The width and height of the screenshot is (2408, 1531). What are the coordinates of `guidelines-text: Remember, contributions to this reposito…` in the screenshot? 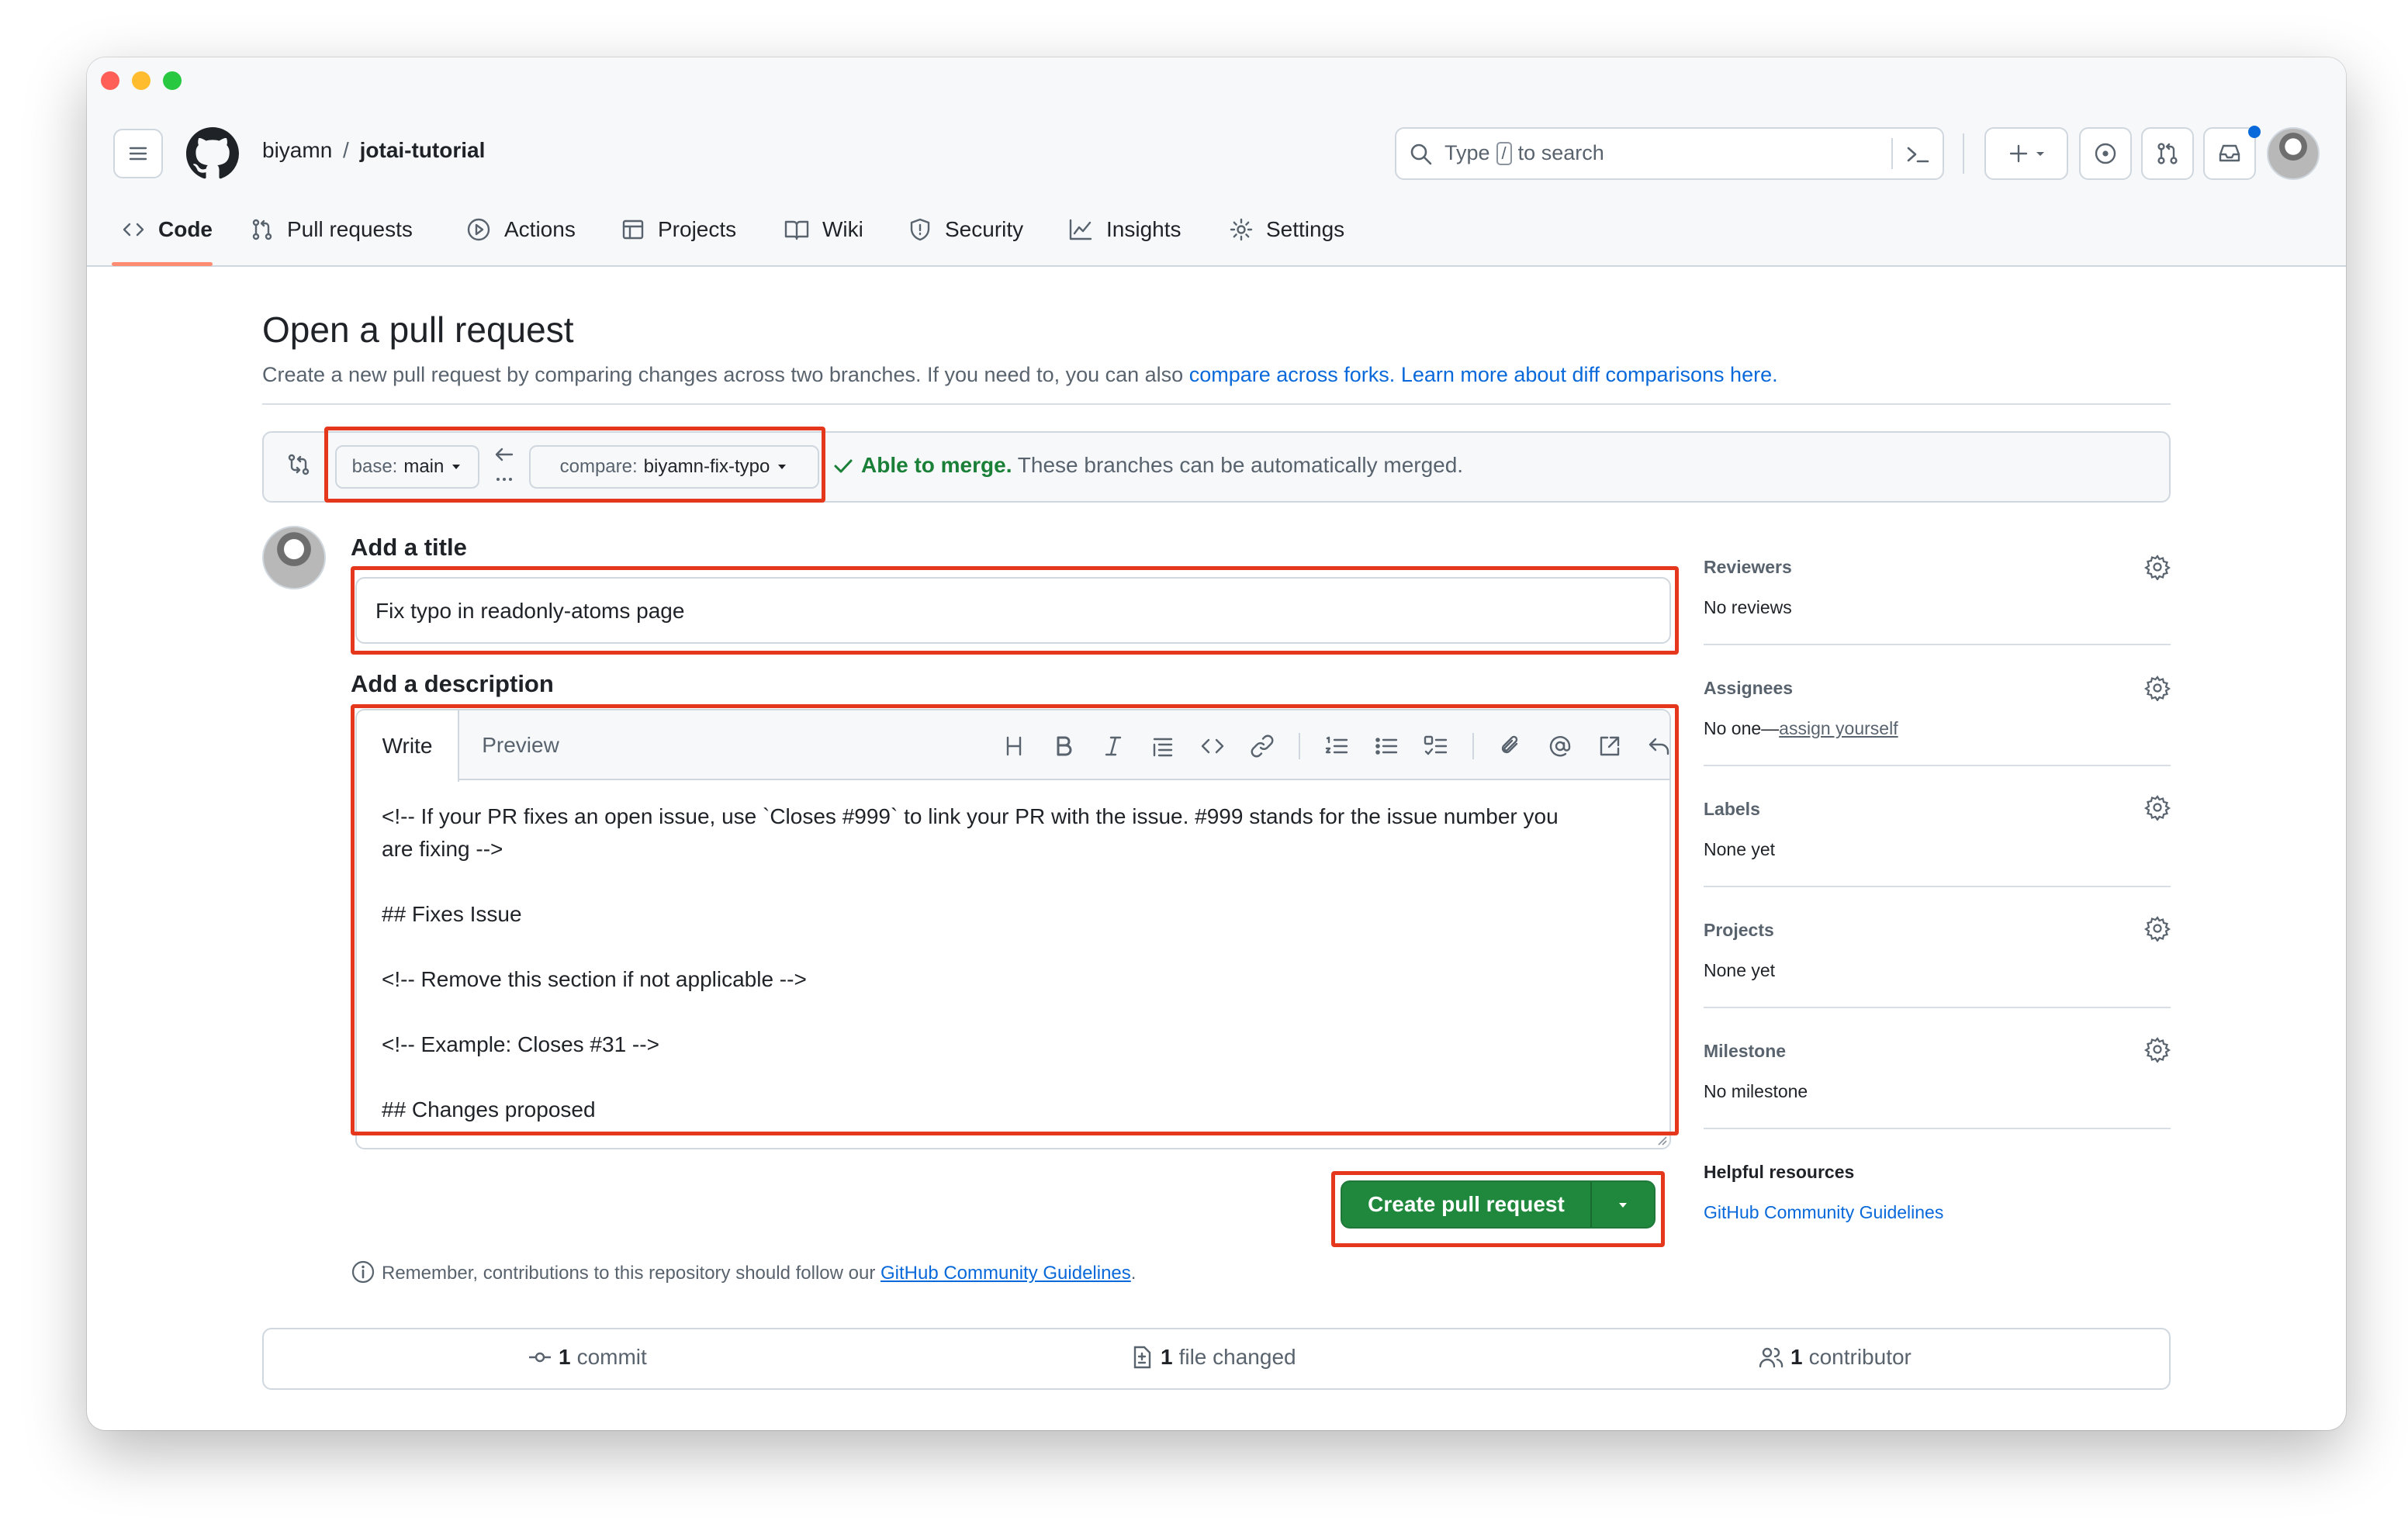 It's located at (629, 1273).